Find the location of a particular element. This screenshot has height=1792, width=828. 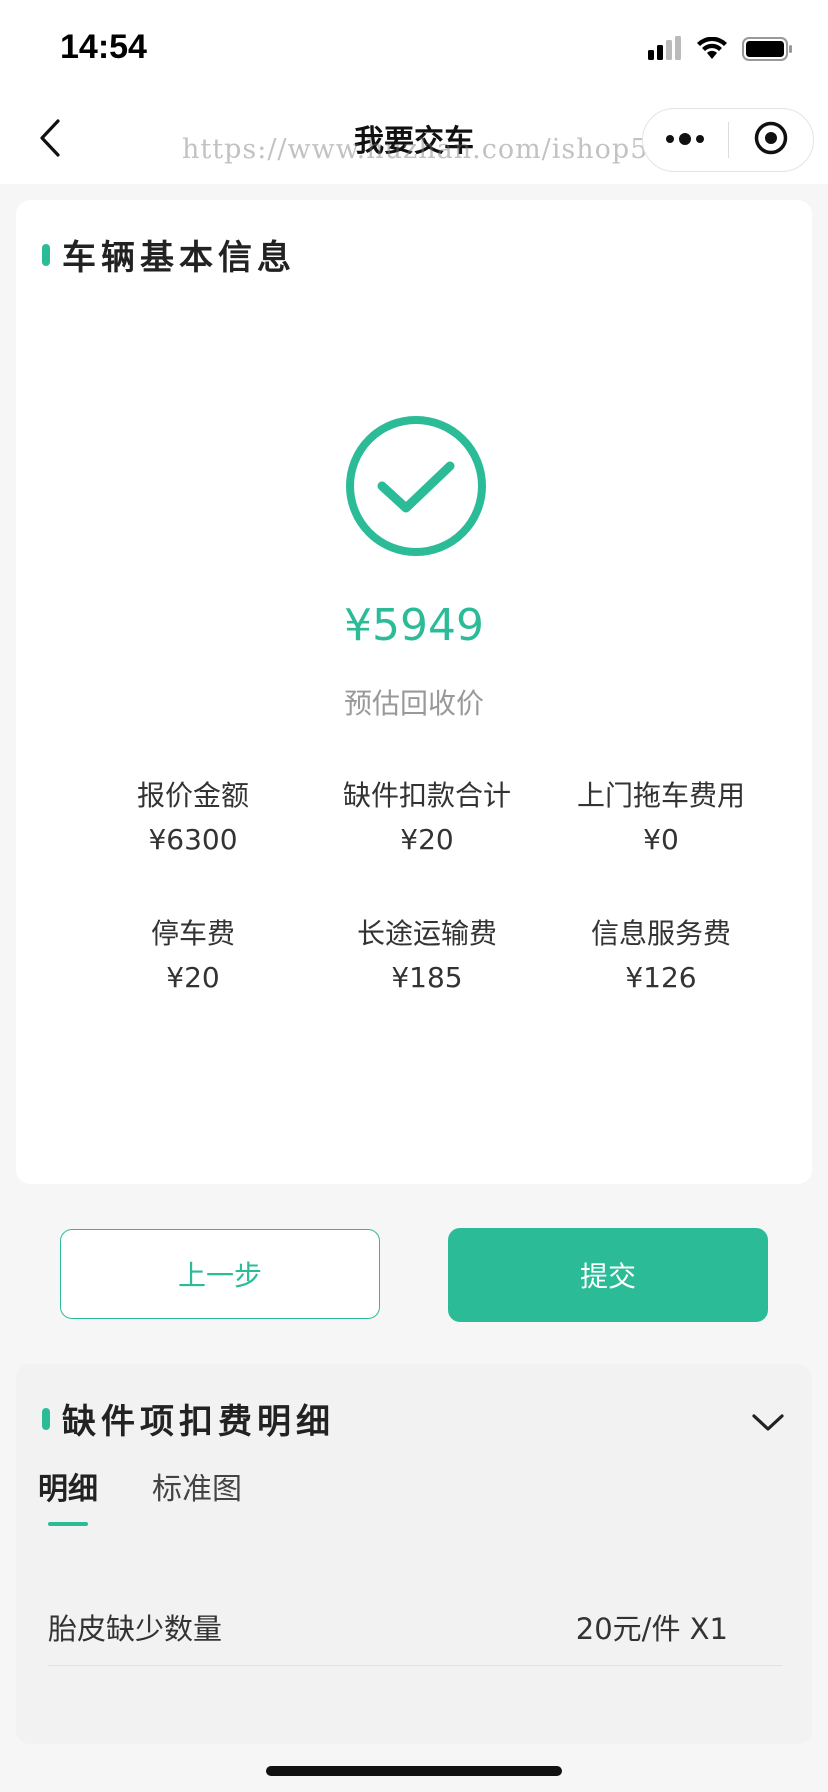

previous-step-button: 上一步 is located at coordinates (220, 1274).